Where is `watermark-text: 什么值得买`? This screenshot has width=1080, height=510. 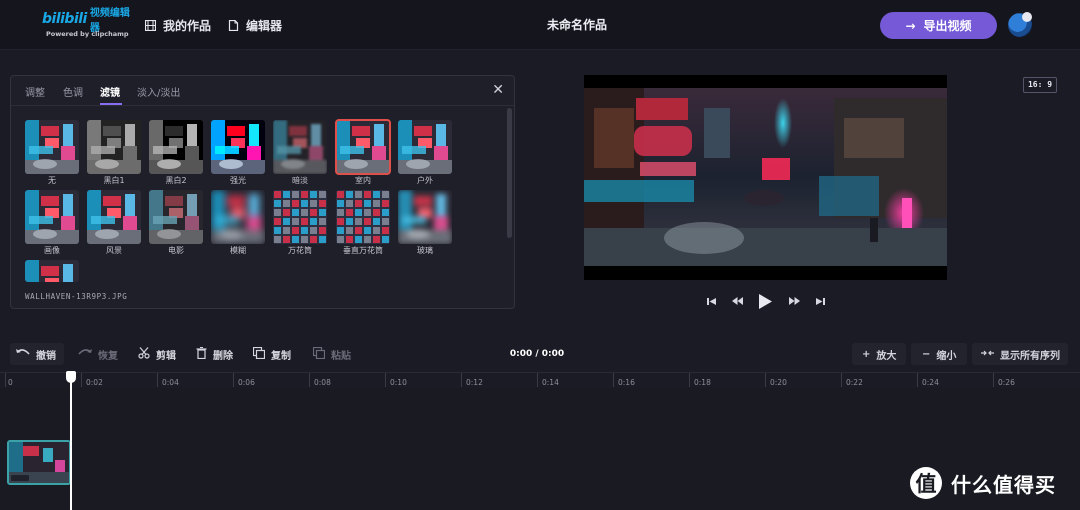 watermark-text: 什么值得买 is located at coordinates (1003, 484).